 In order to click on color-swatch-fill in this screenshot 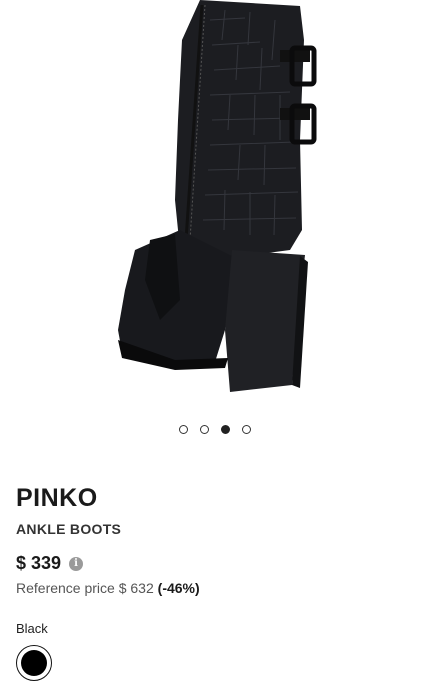, I will do `click(34, 663)`.